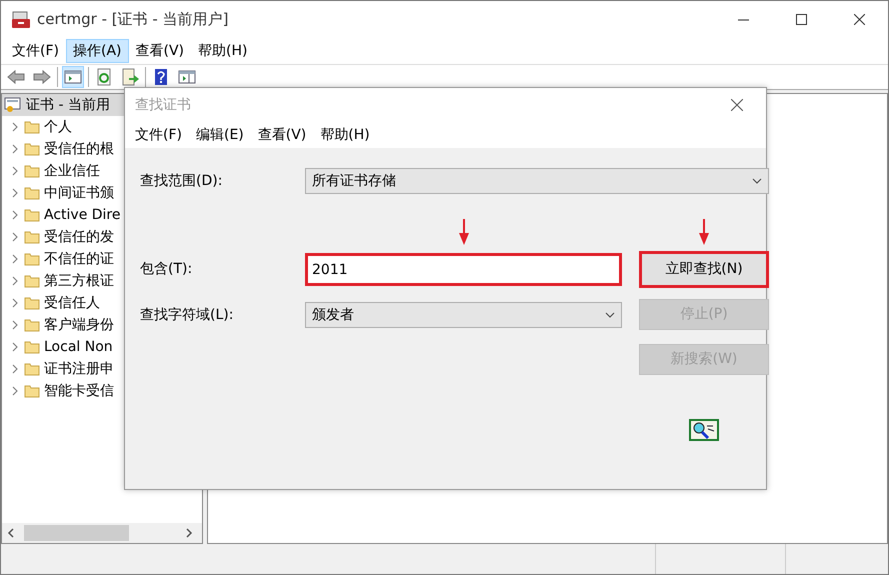  Describe the element at coordinates (102, 533) in the screenshot. I see `horizontal-scrollbar` at that location.